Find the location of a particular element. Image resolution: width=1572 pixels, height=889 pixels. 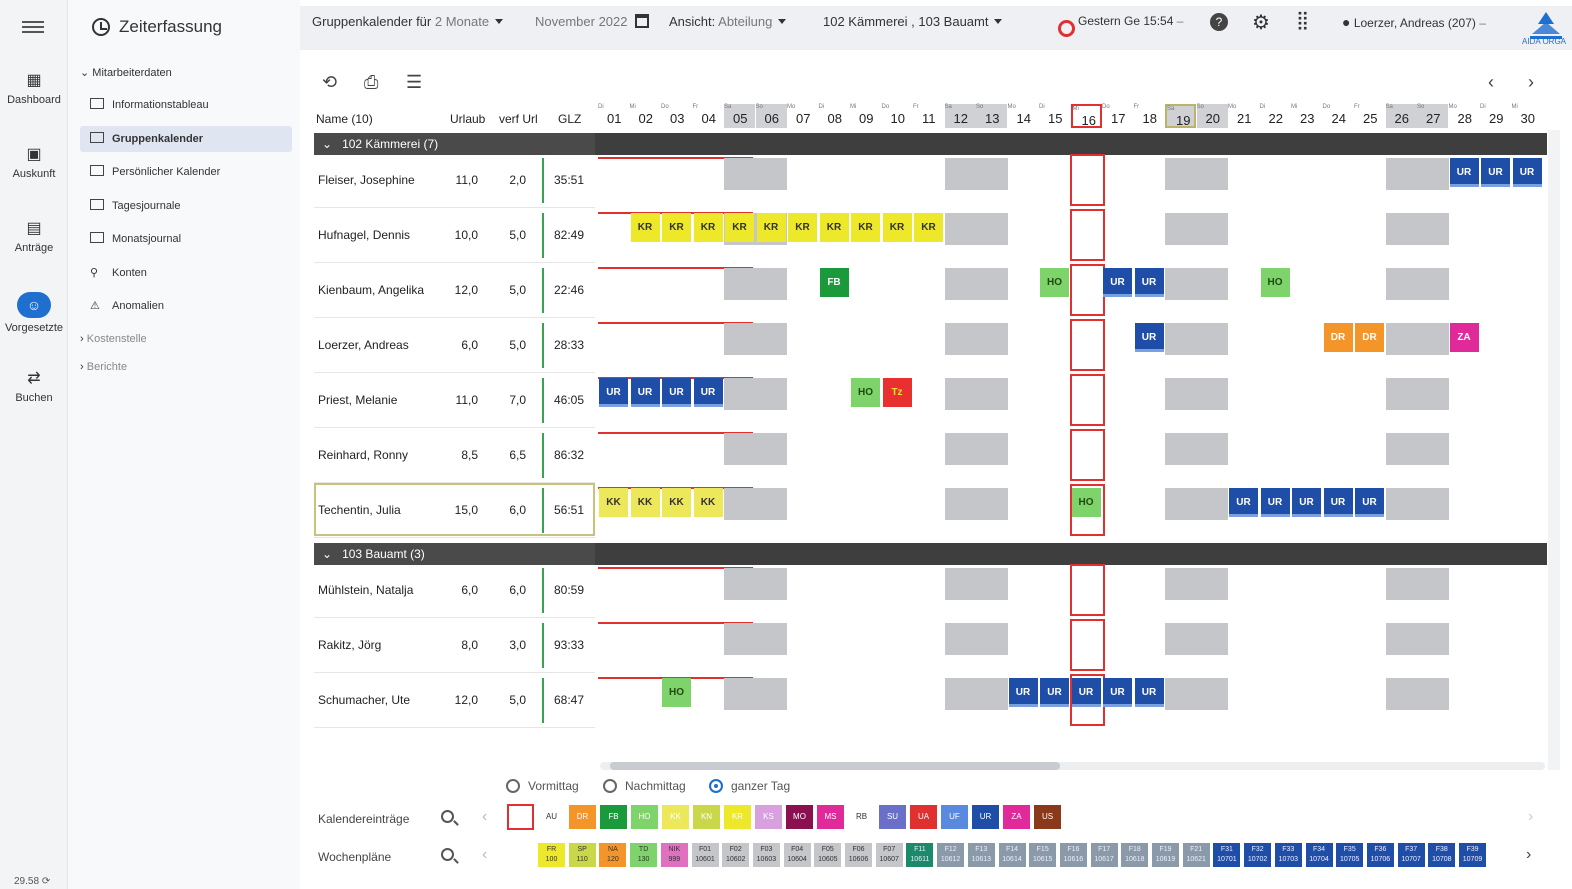

nav-monatsjournal: Monatsjournal is located at coordinates (135, 239).